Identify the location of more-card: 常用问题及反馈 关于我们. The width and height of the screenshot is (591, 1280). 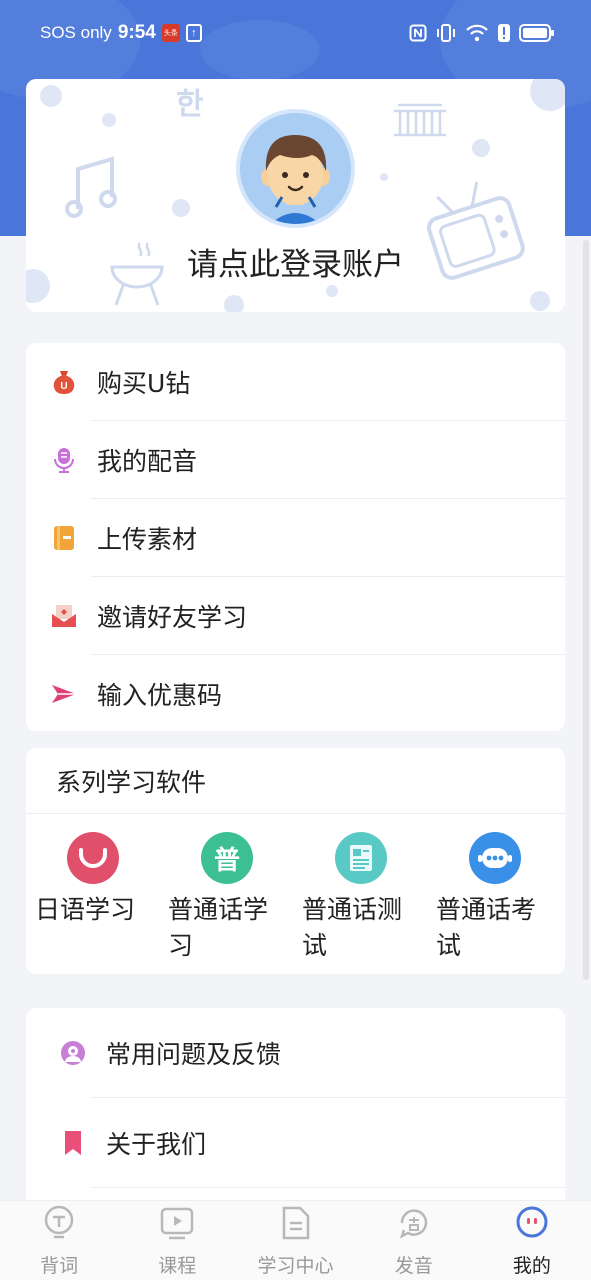
(295, 1108).